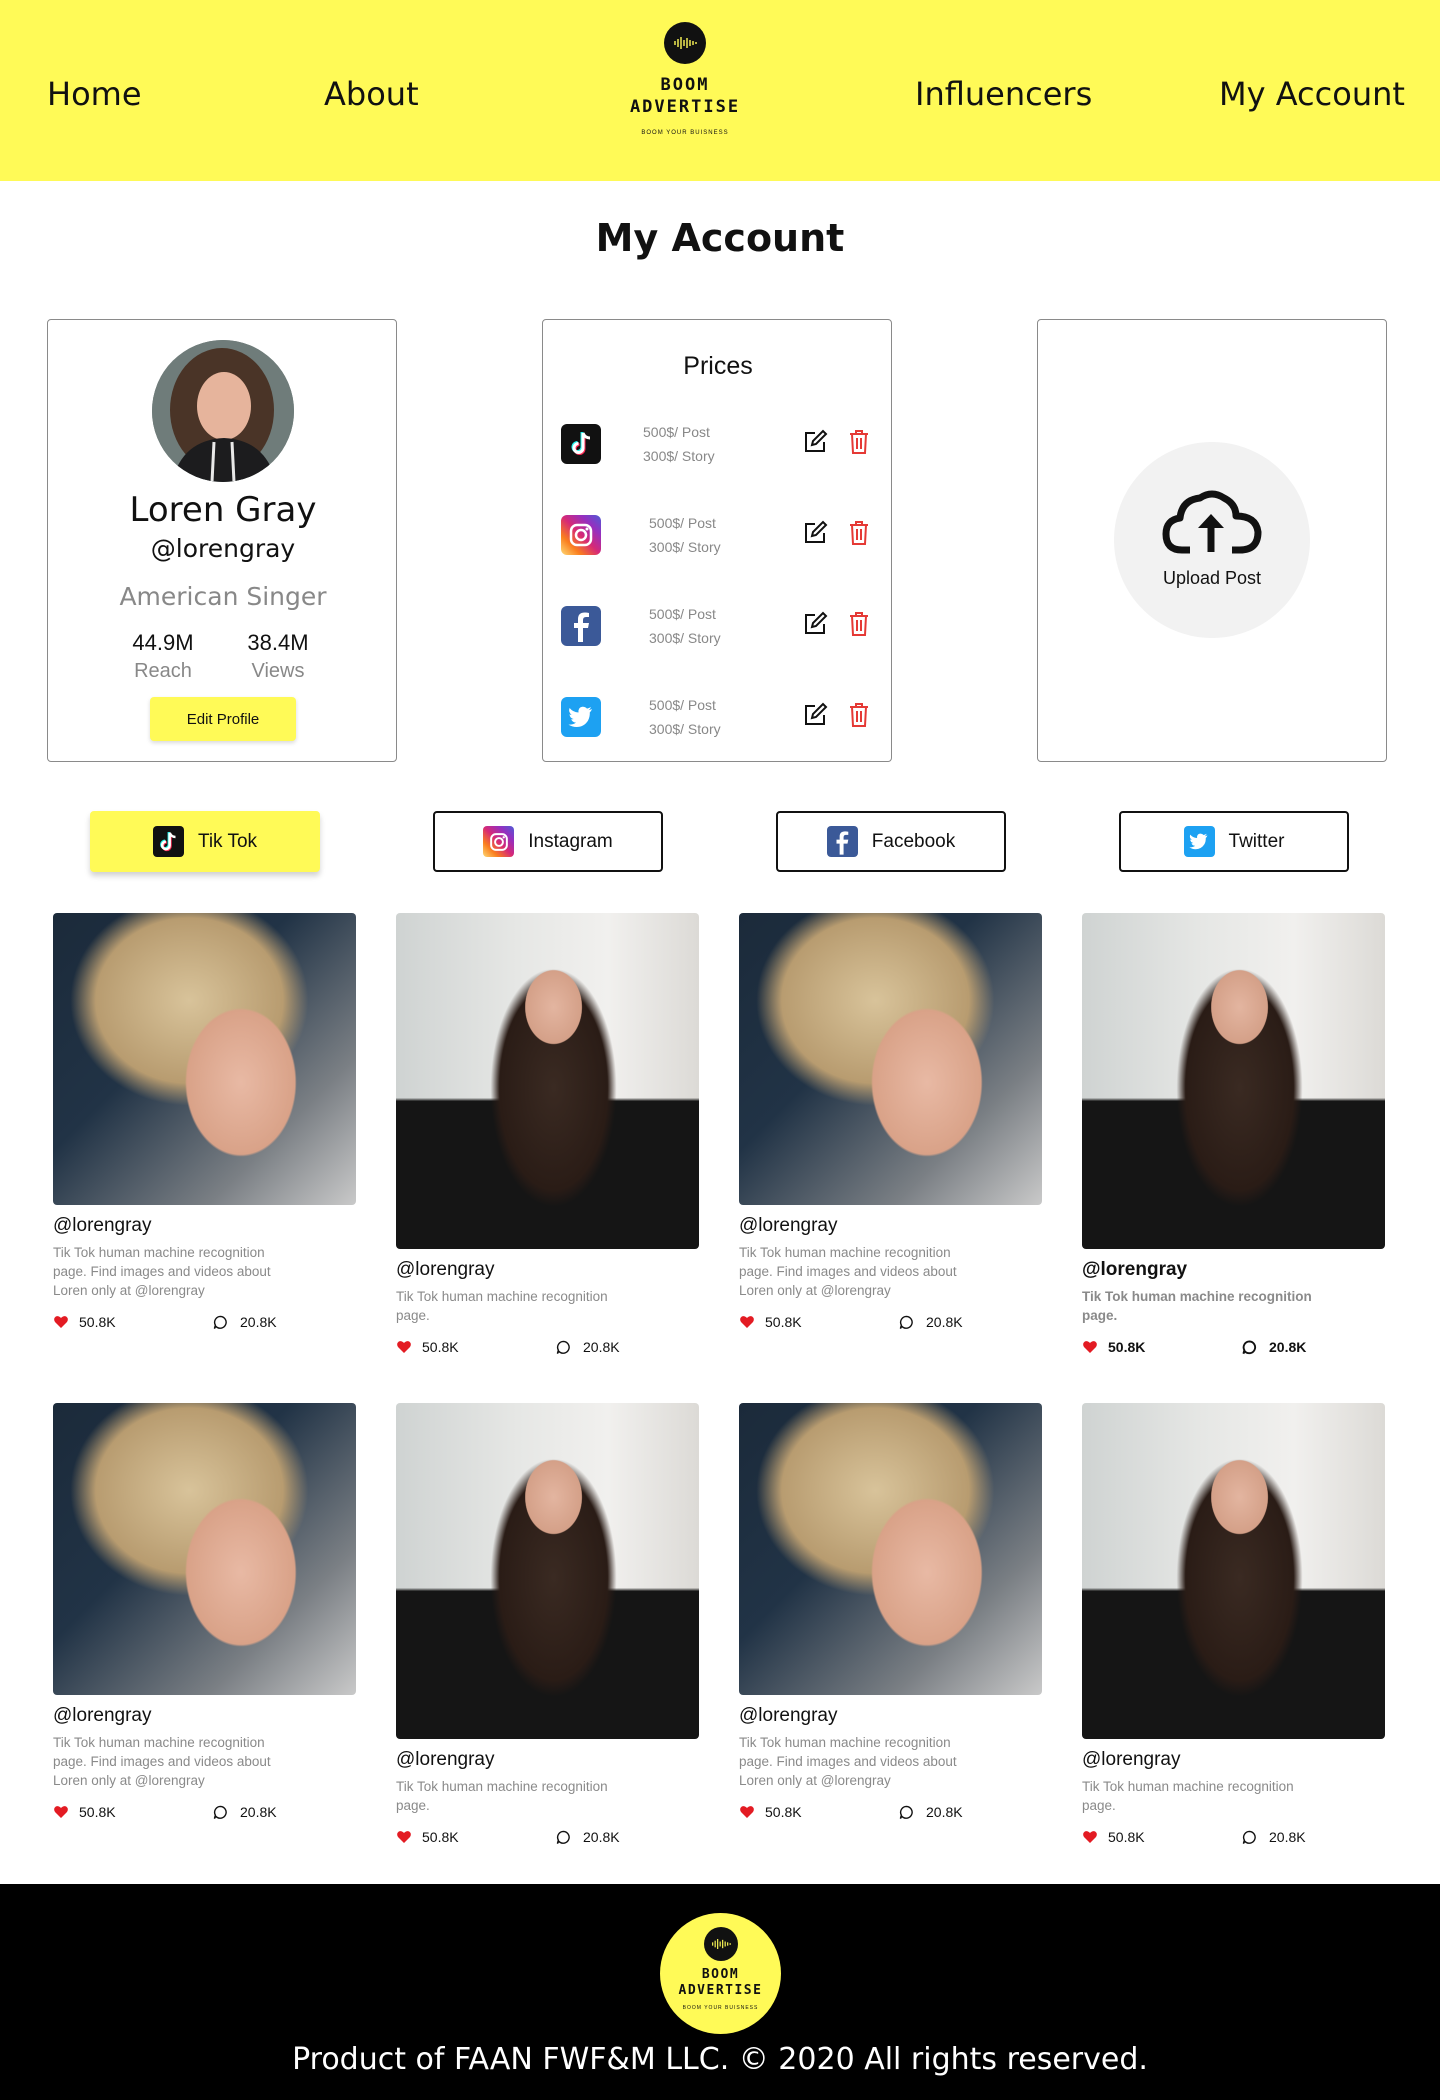 The height and width of the screenshot is (2100, 1440). I want to click on nav-influencers-link: Influencers, so click(1003, 94).